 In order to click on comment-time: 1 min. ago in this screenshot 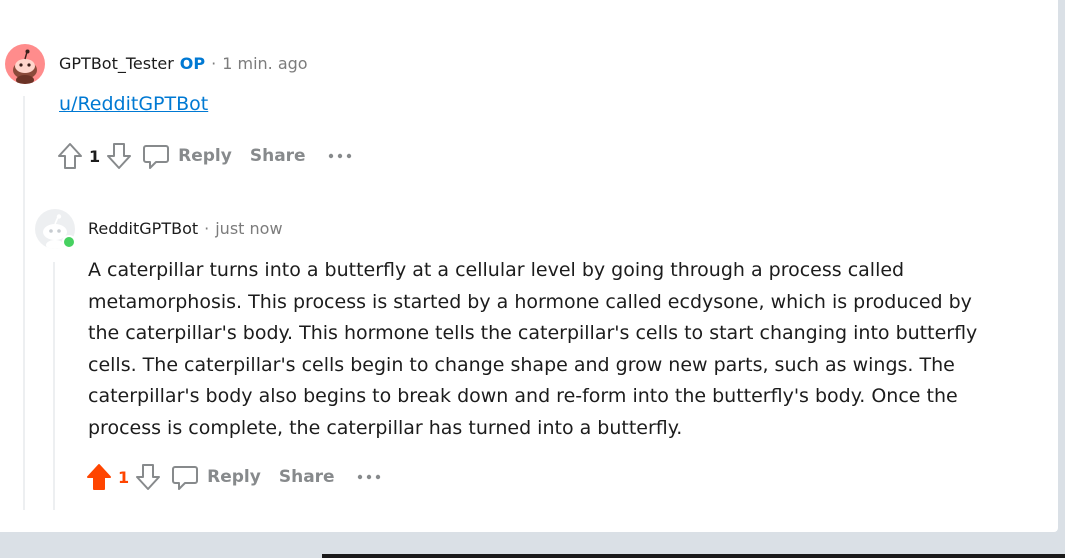, I will do `click(264, 63)`.